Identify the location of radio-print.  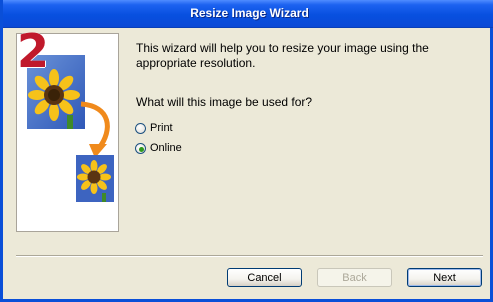
(140, 128).